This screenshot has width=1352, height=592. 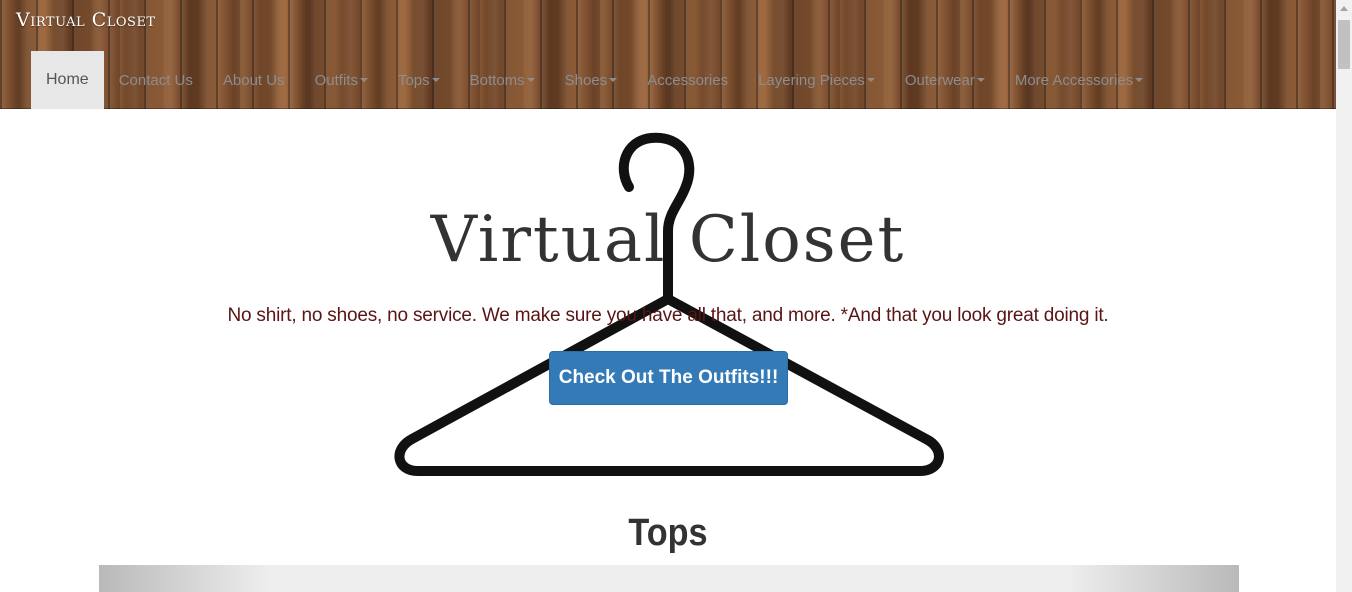 What do you see at coordinates (939, 80) in the screenshot?
I see `nav-item-label: Outerwear` at bounding box center [939, 80].